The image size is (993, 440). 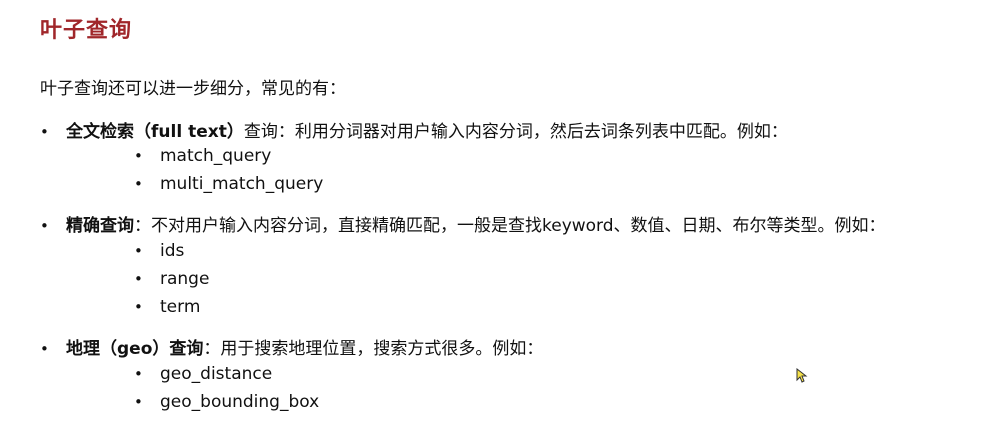 I want to click on list-item: • term, so click(x=167, y=307).